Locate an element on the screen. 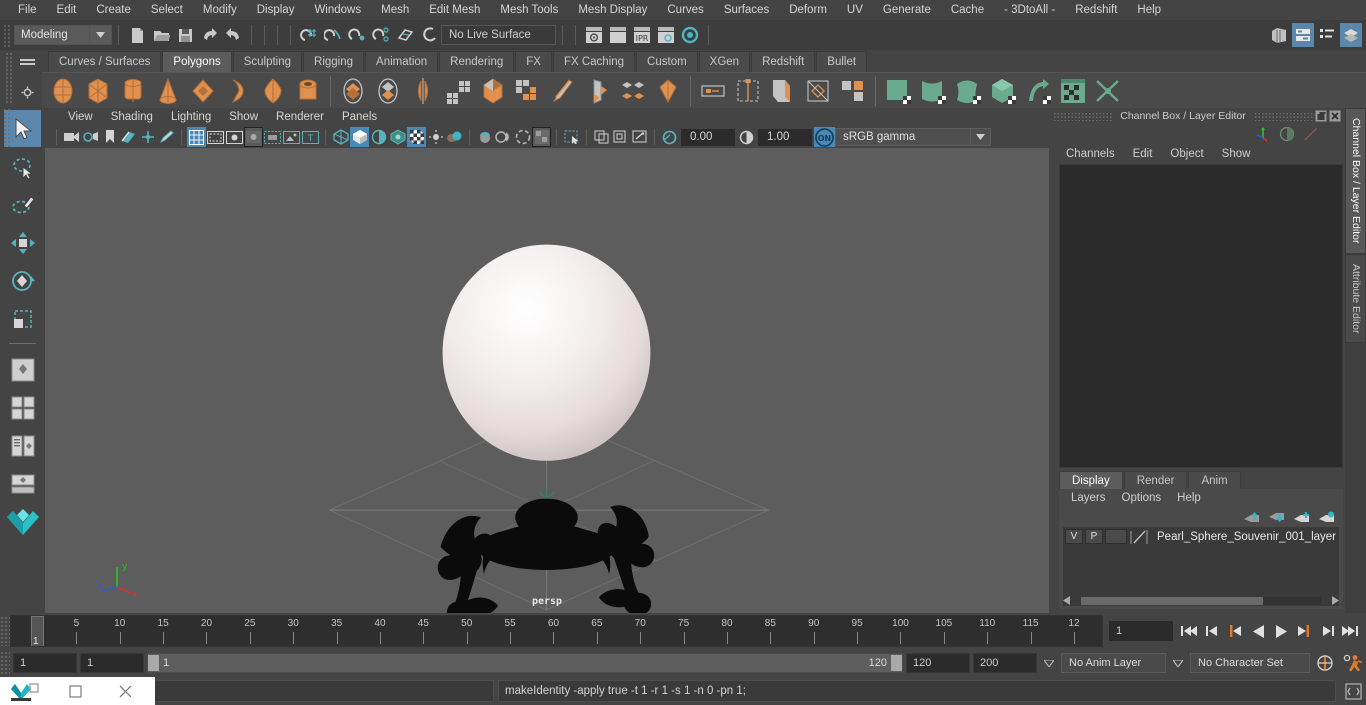 Image resolution: width=1366 pixels, height=705 pixels. play-forwards-icon is located at coordinates (1281, 631).